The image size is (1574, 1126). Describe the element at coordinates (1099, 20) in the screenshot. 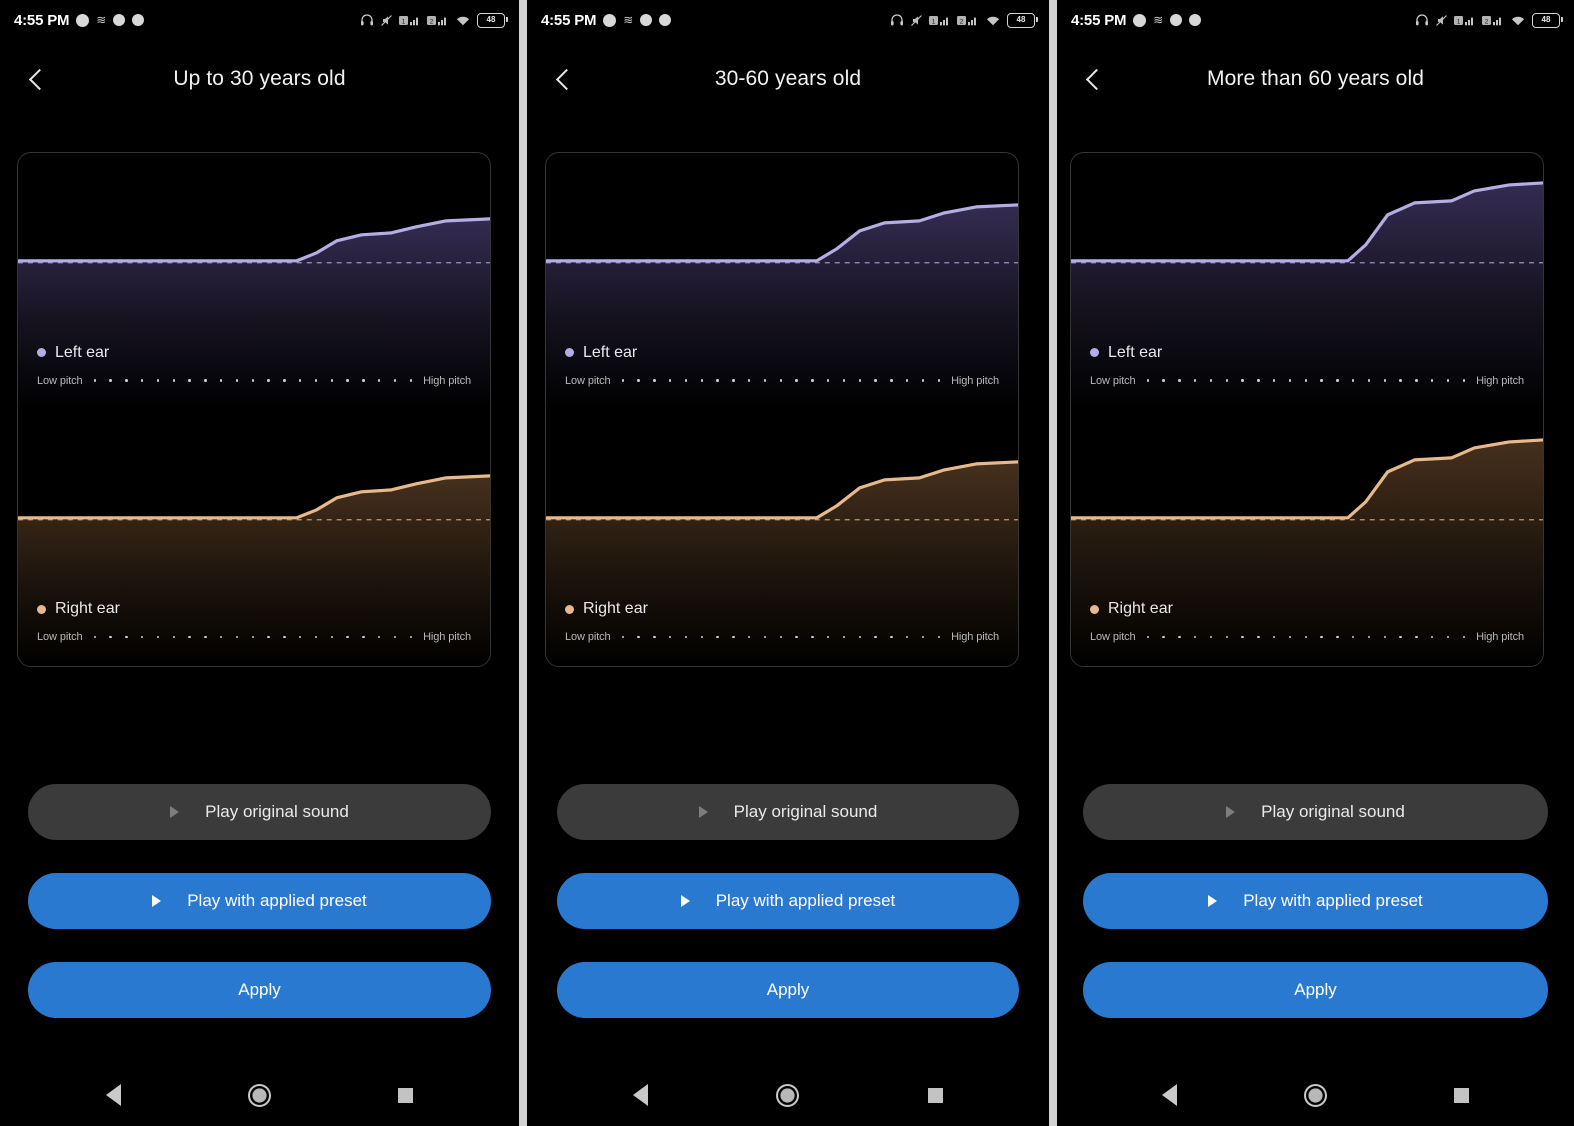

I see `status-time: 4:55 PM` at that location.